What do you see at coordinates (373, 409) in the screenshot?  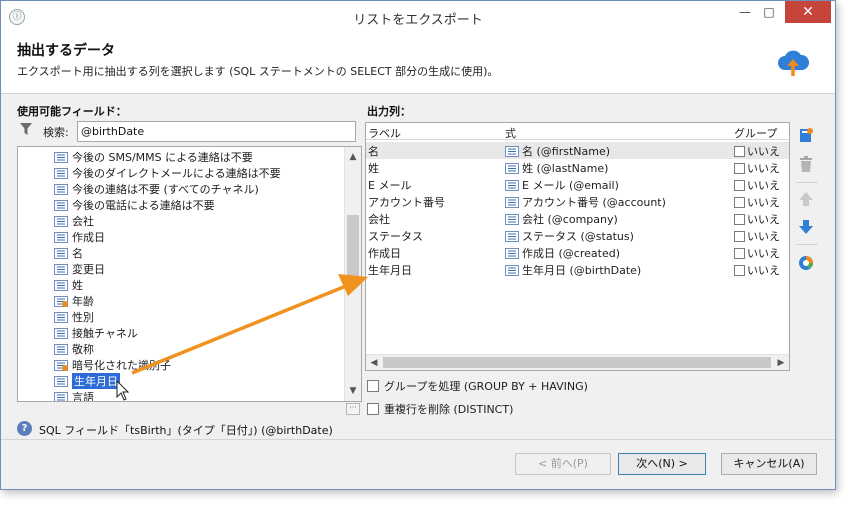 I see `distinct-checkbox` at bounding box center [373, 409].